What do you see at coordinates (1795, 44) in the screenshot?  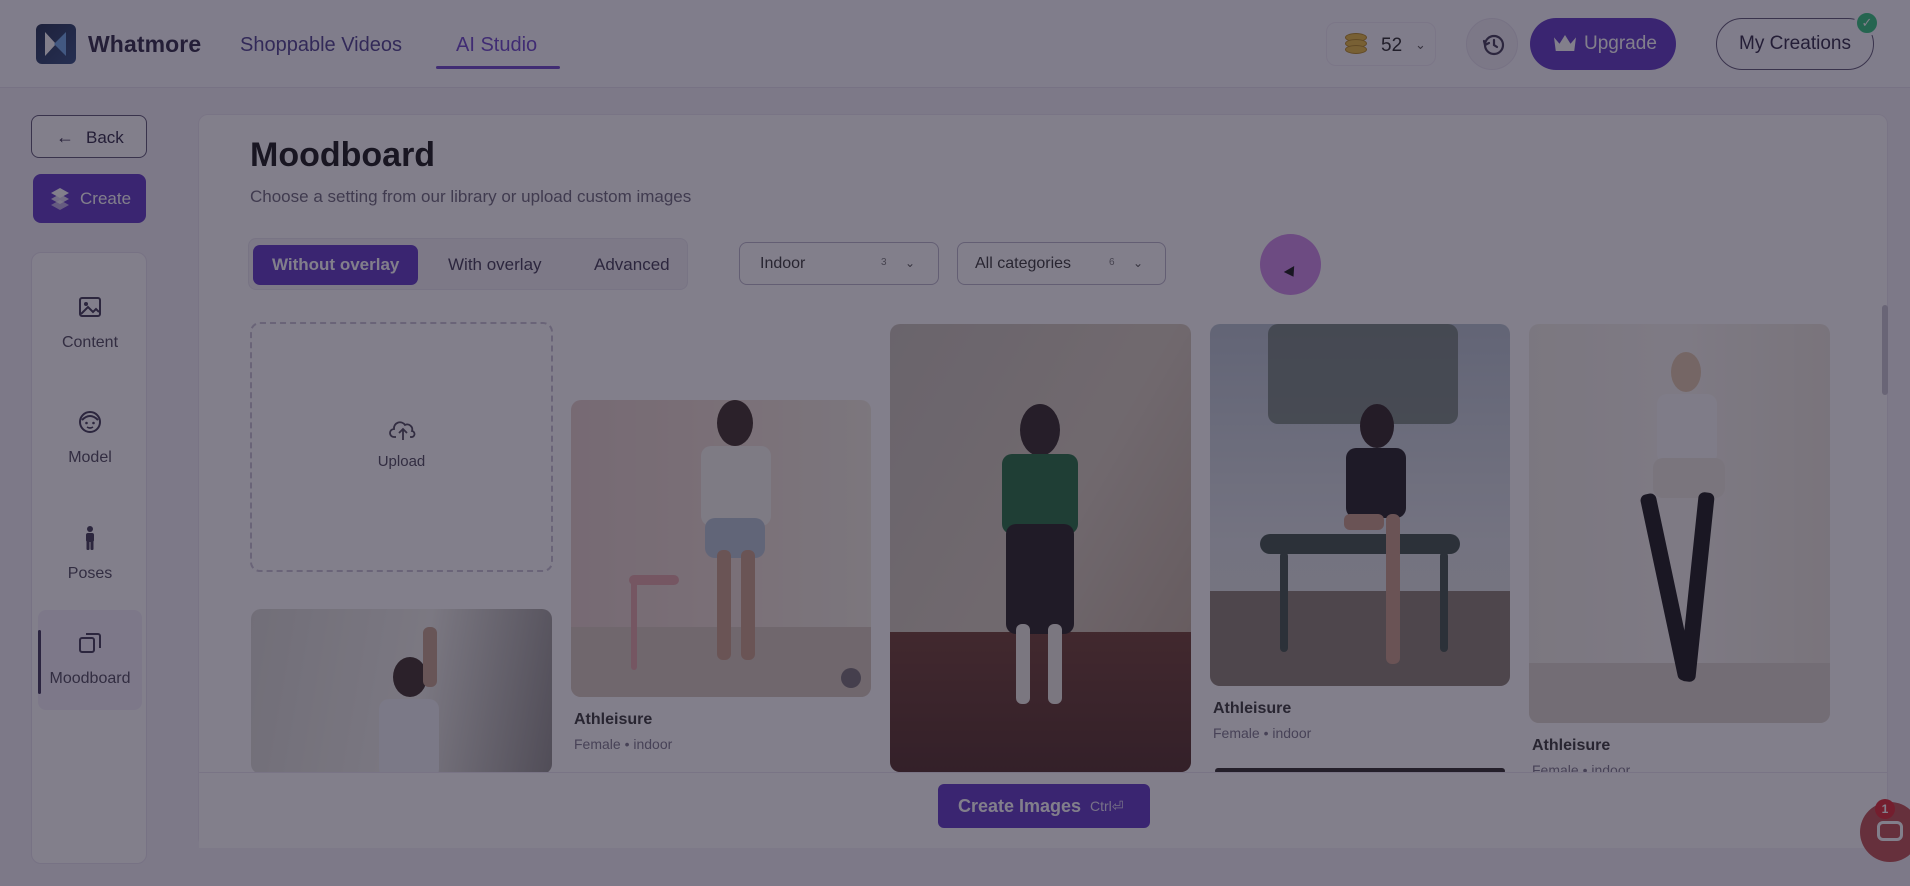 I see `my-creations-button: My Creations` at bounding box center [1795, 44].